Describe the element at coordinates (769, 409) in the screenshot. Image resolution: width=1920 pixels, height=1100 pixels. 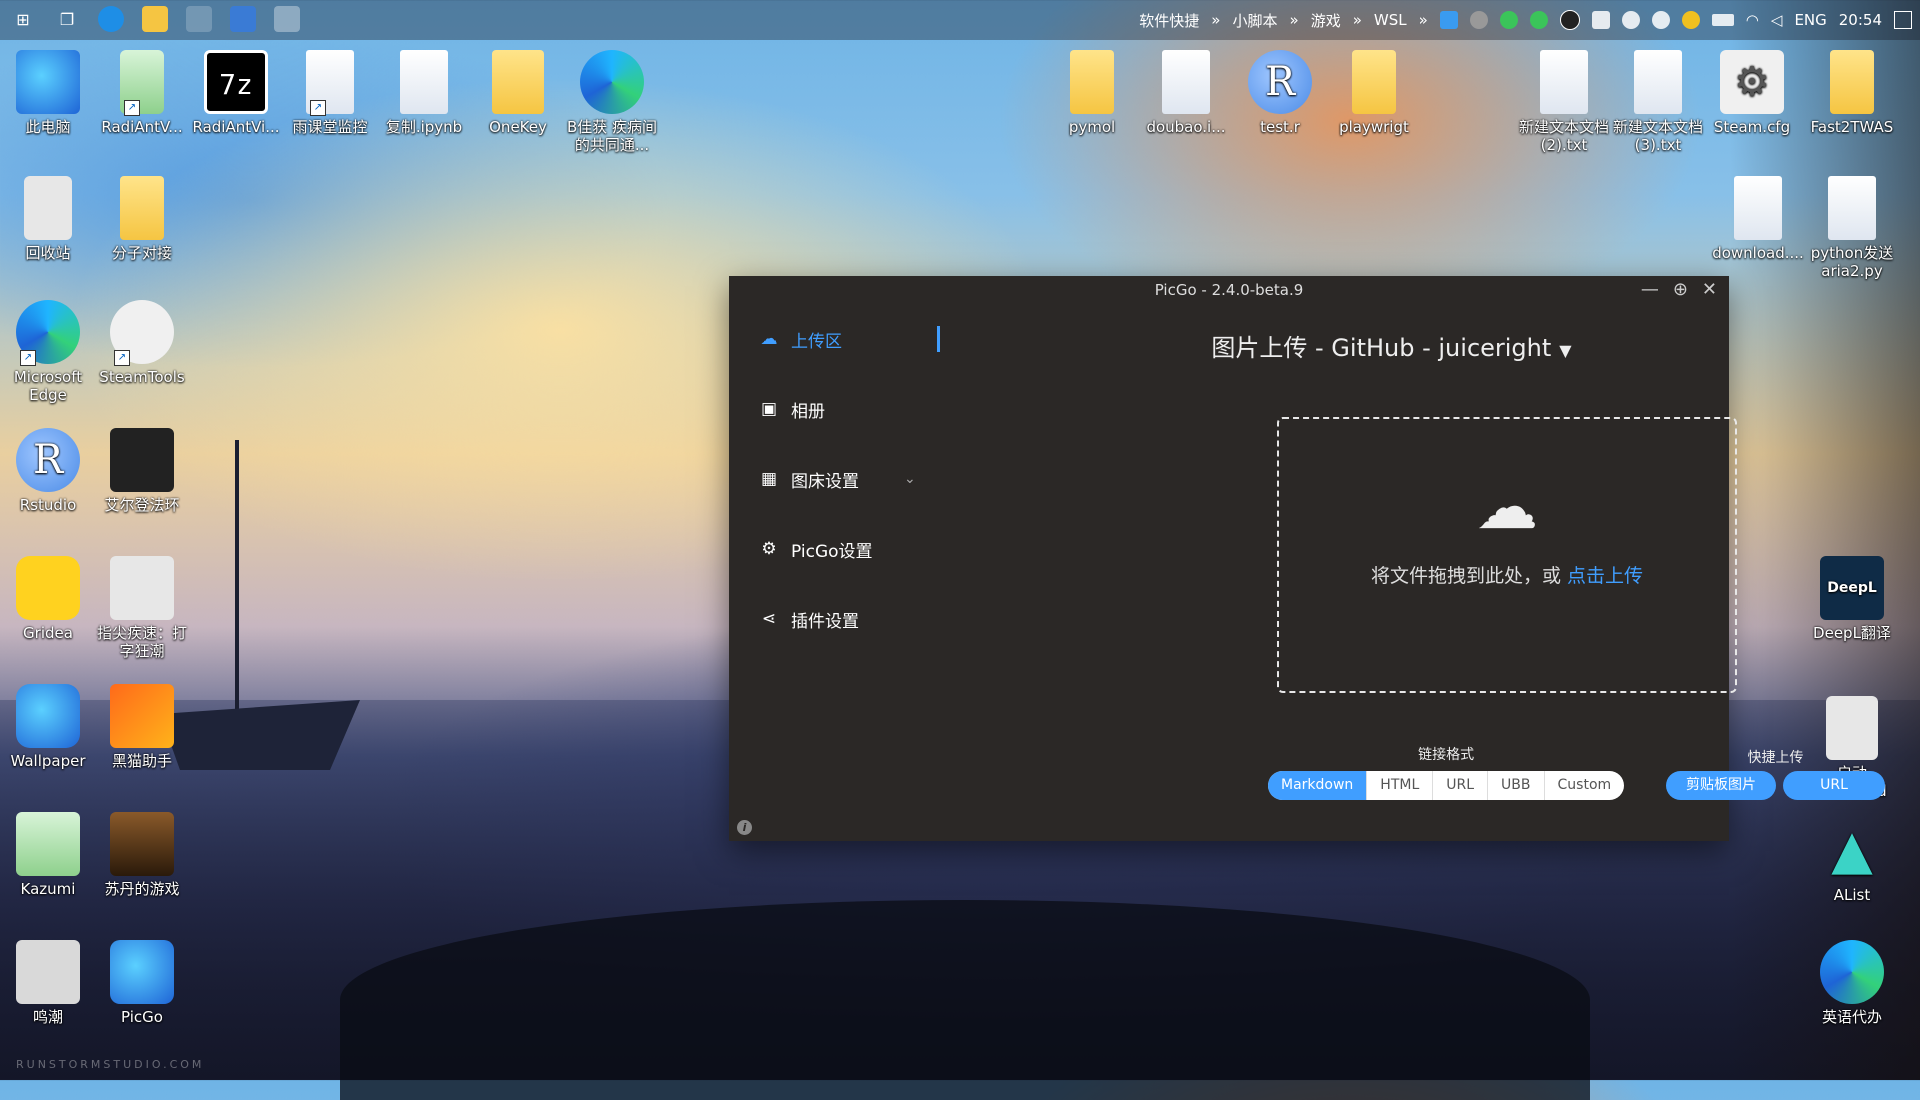
I see `image-icon: ▣` at that location.